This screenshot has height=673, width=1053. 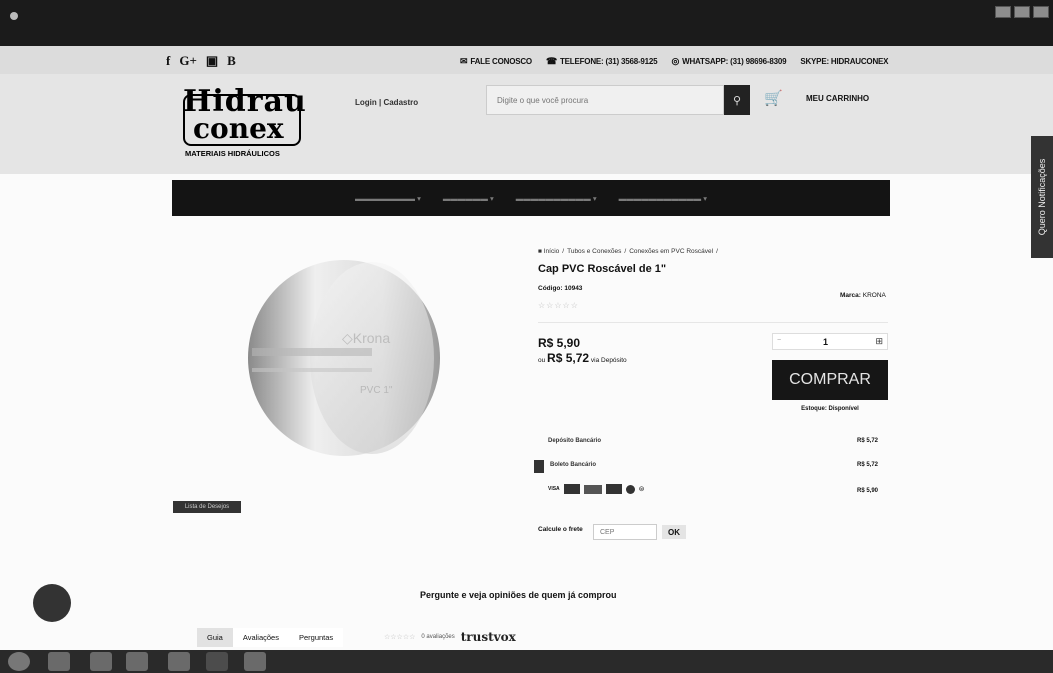 I want to click on notifications-tab: Quero Notificações, so click(x=1042, y=197).